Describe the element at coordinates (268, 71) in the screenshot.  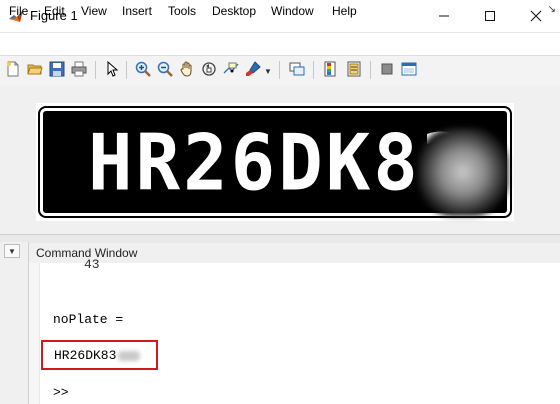
I see `brush-dropdown-icon: ▼` at that location.